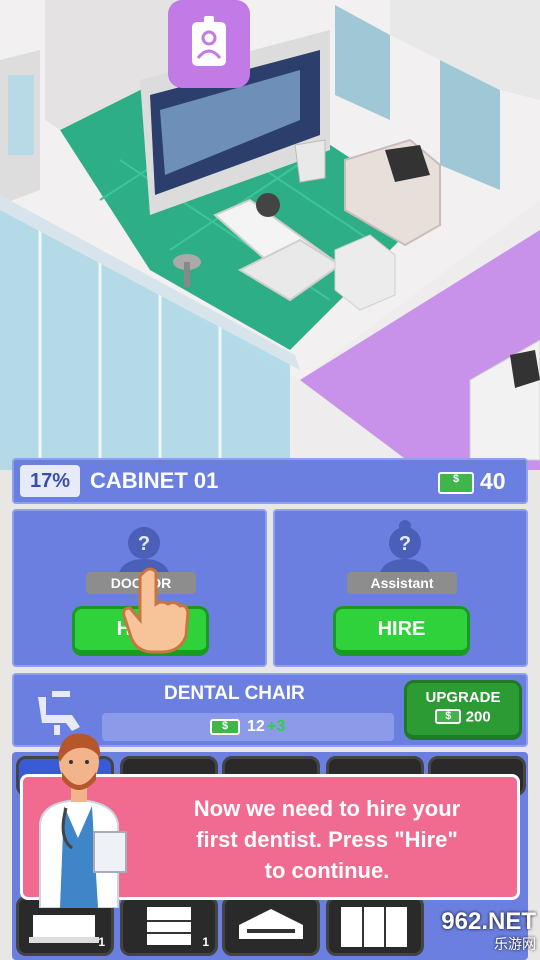  Describe the element at coordinates (225, 727) in the screenshot. I see `equipment-cash-icon` at that location.